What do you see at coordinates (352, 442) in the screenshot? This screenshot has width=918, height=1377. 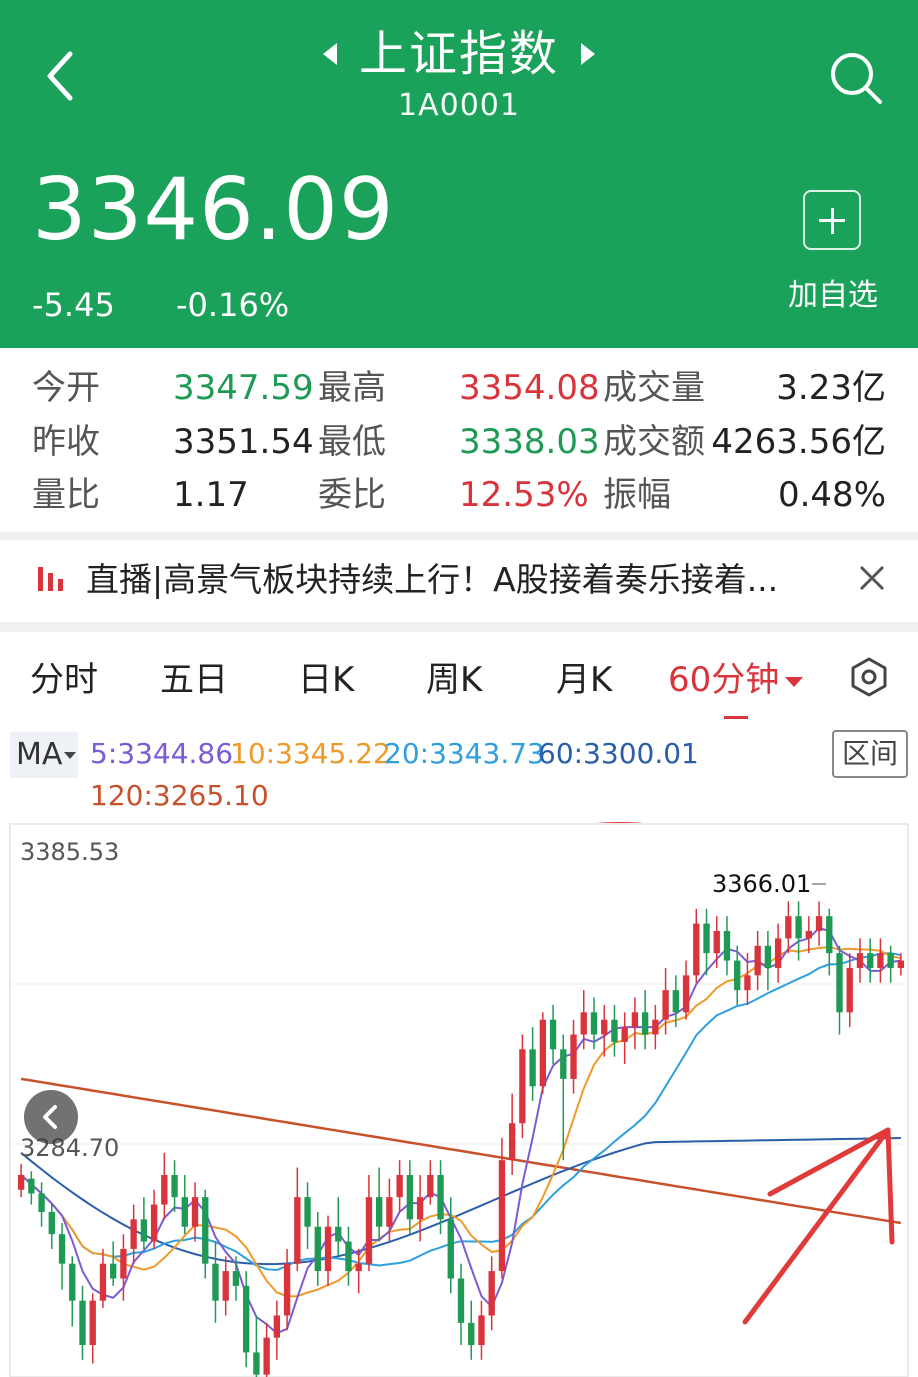 I see `stat-label: 最低` at bounding box center [352, 442].